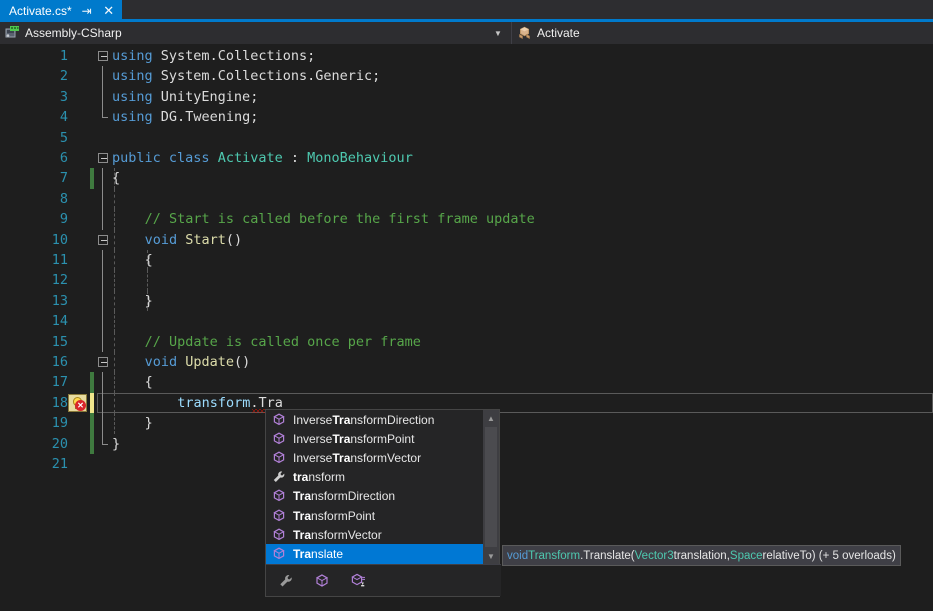  Describe the element at coordinates (375, 554) in the screenshot. I see `completion-item-selected: Translate` at that location.